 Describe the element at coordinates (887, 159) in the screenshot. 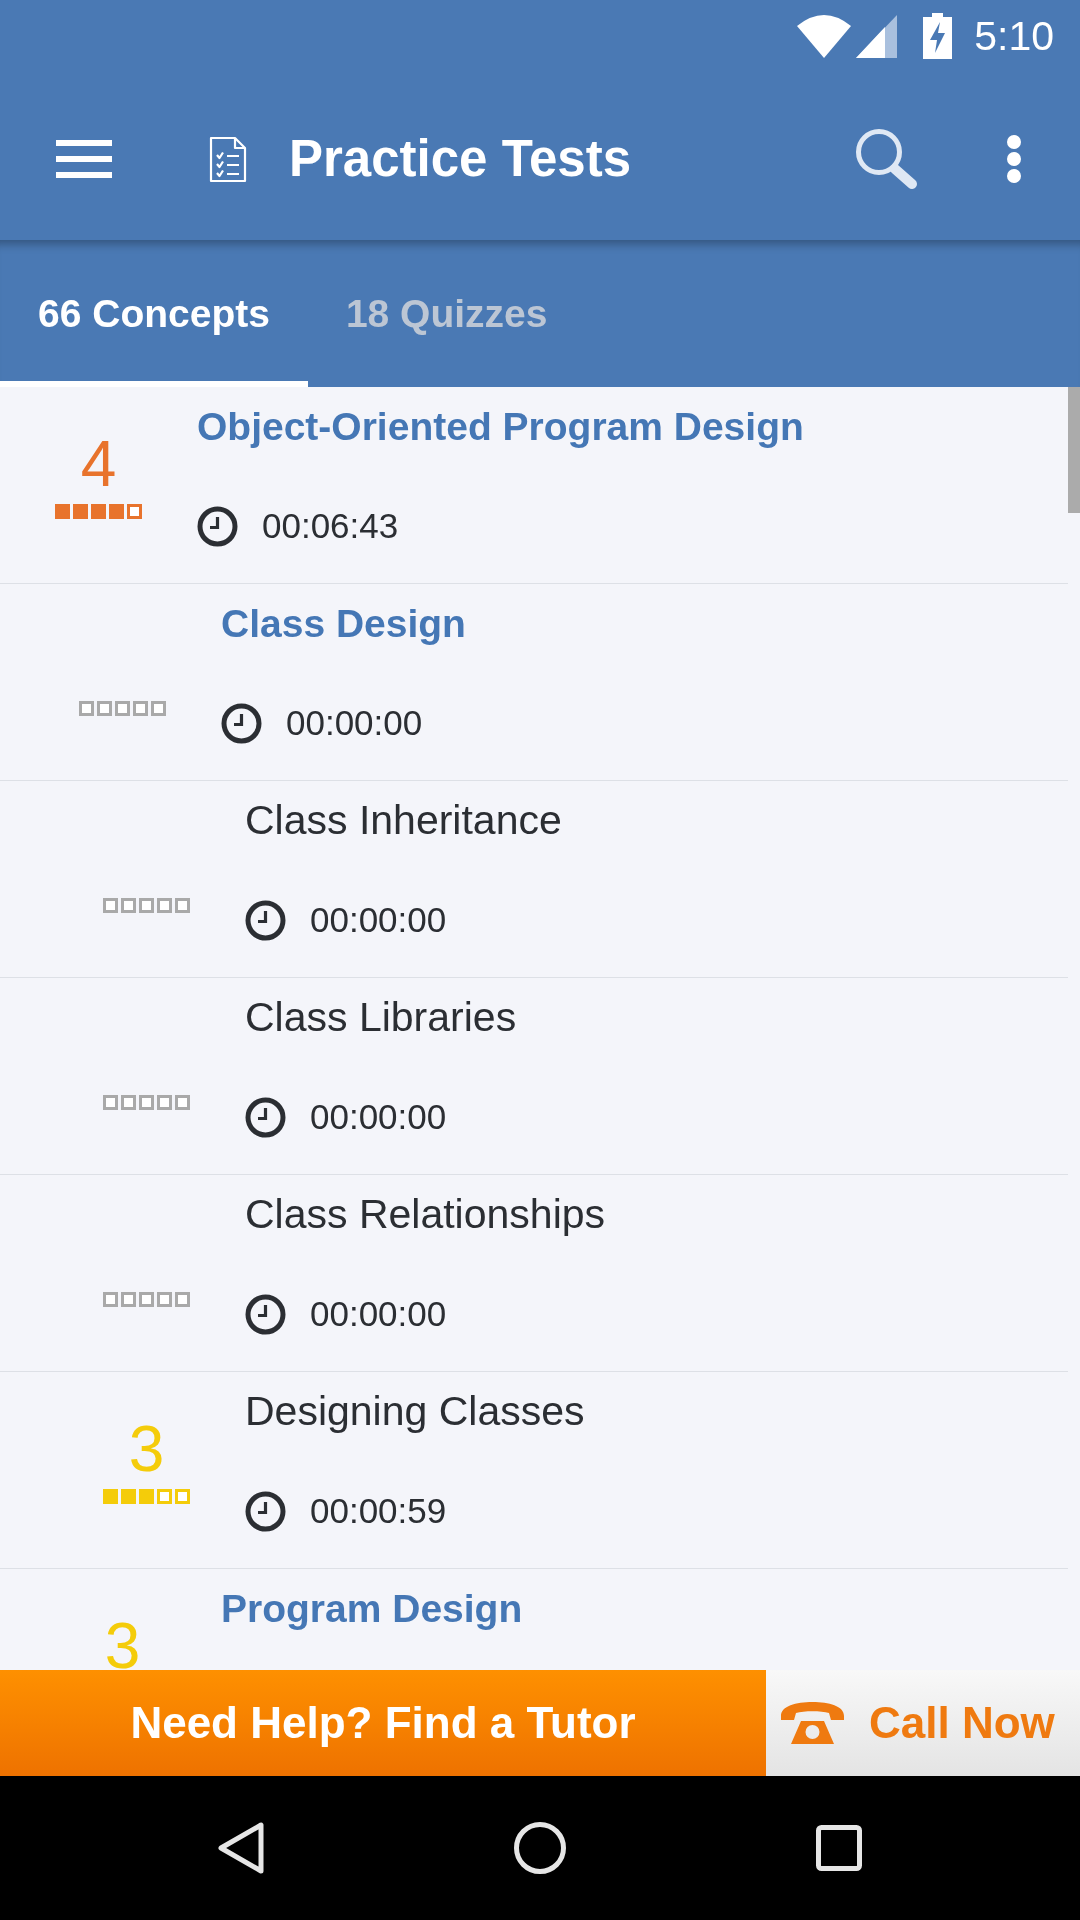

I see `search-icon` at that location.